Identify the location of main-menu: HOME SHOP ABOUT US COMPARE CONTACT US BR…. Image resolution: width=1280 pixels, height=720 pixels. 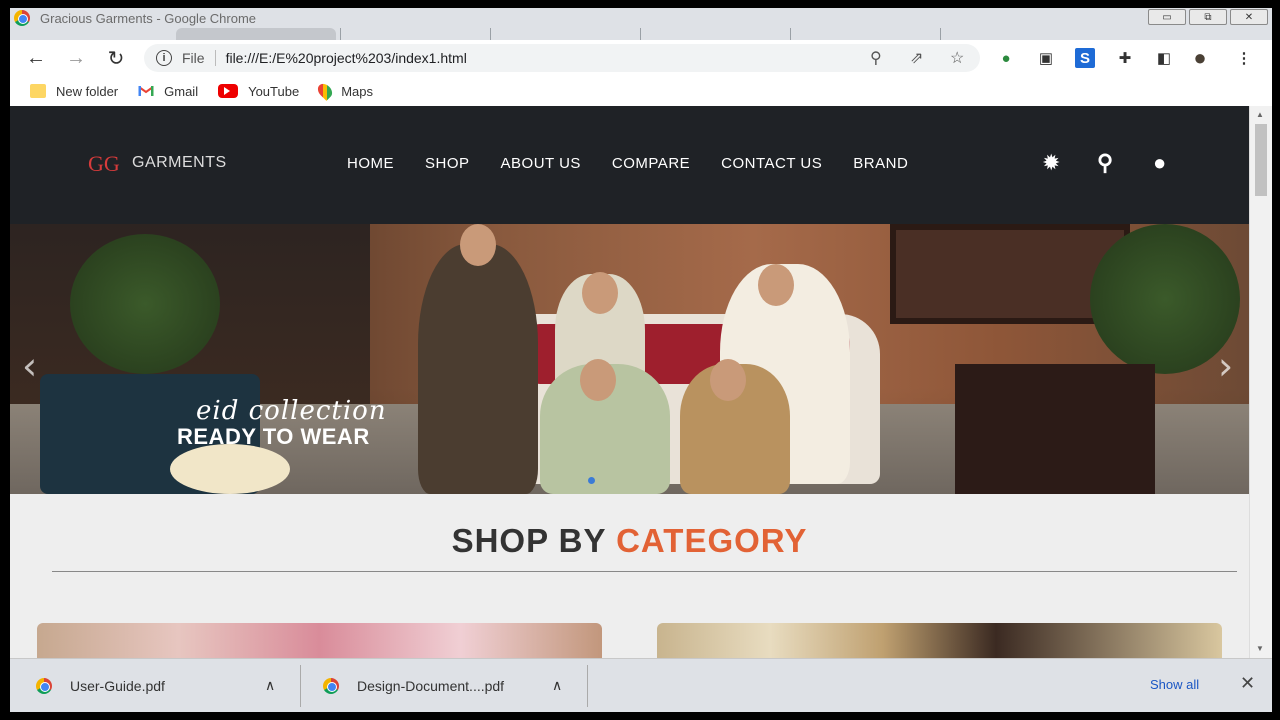
(627, 163).